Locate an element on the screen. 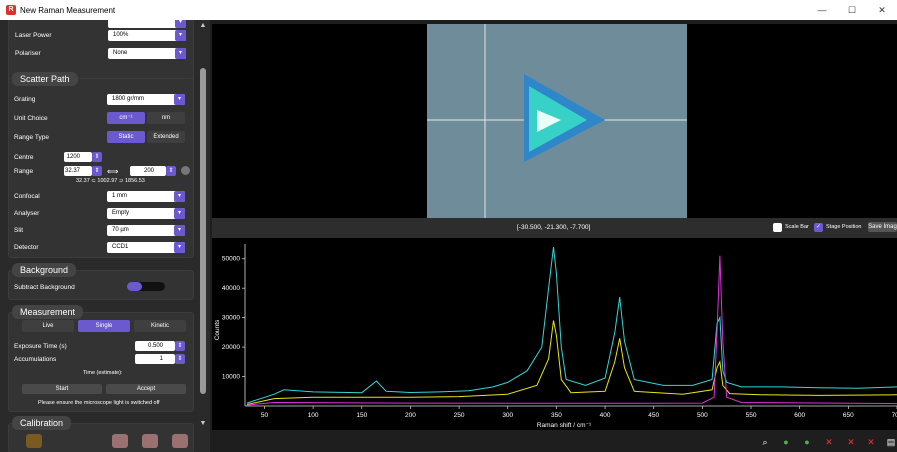  peak-marker-icon: ● is located at coordinates (786, 442).